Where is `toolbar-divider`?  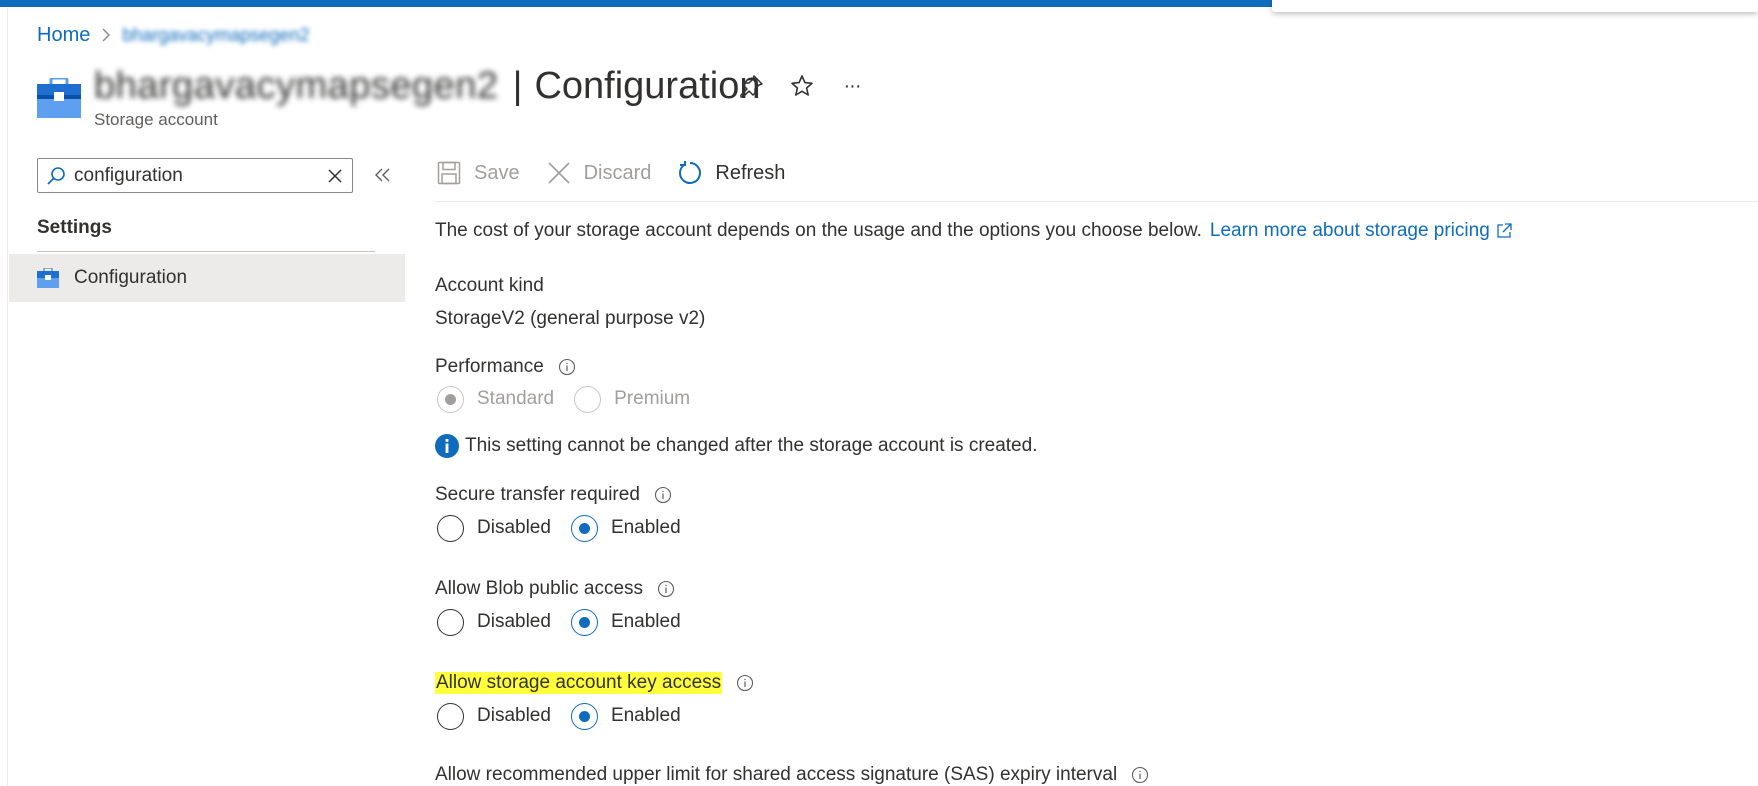
toolbar-divider is located at coordinates (1096, 201).